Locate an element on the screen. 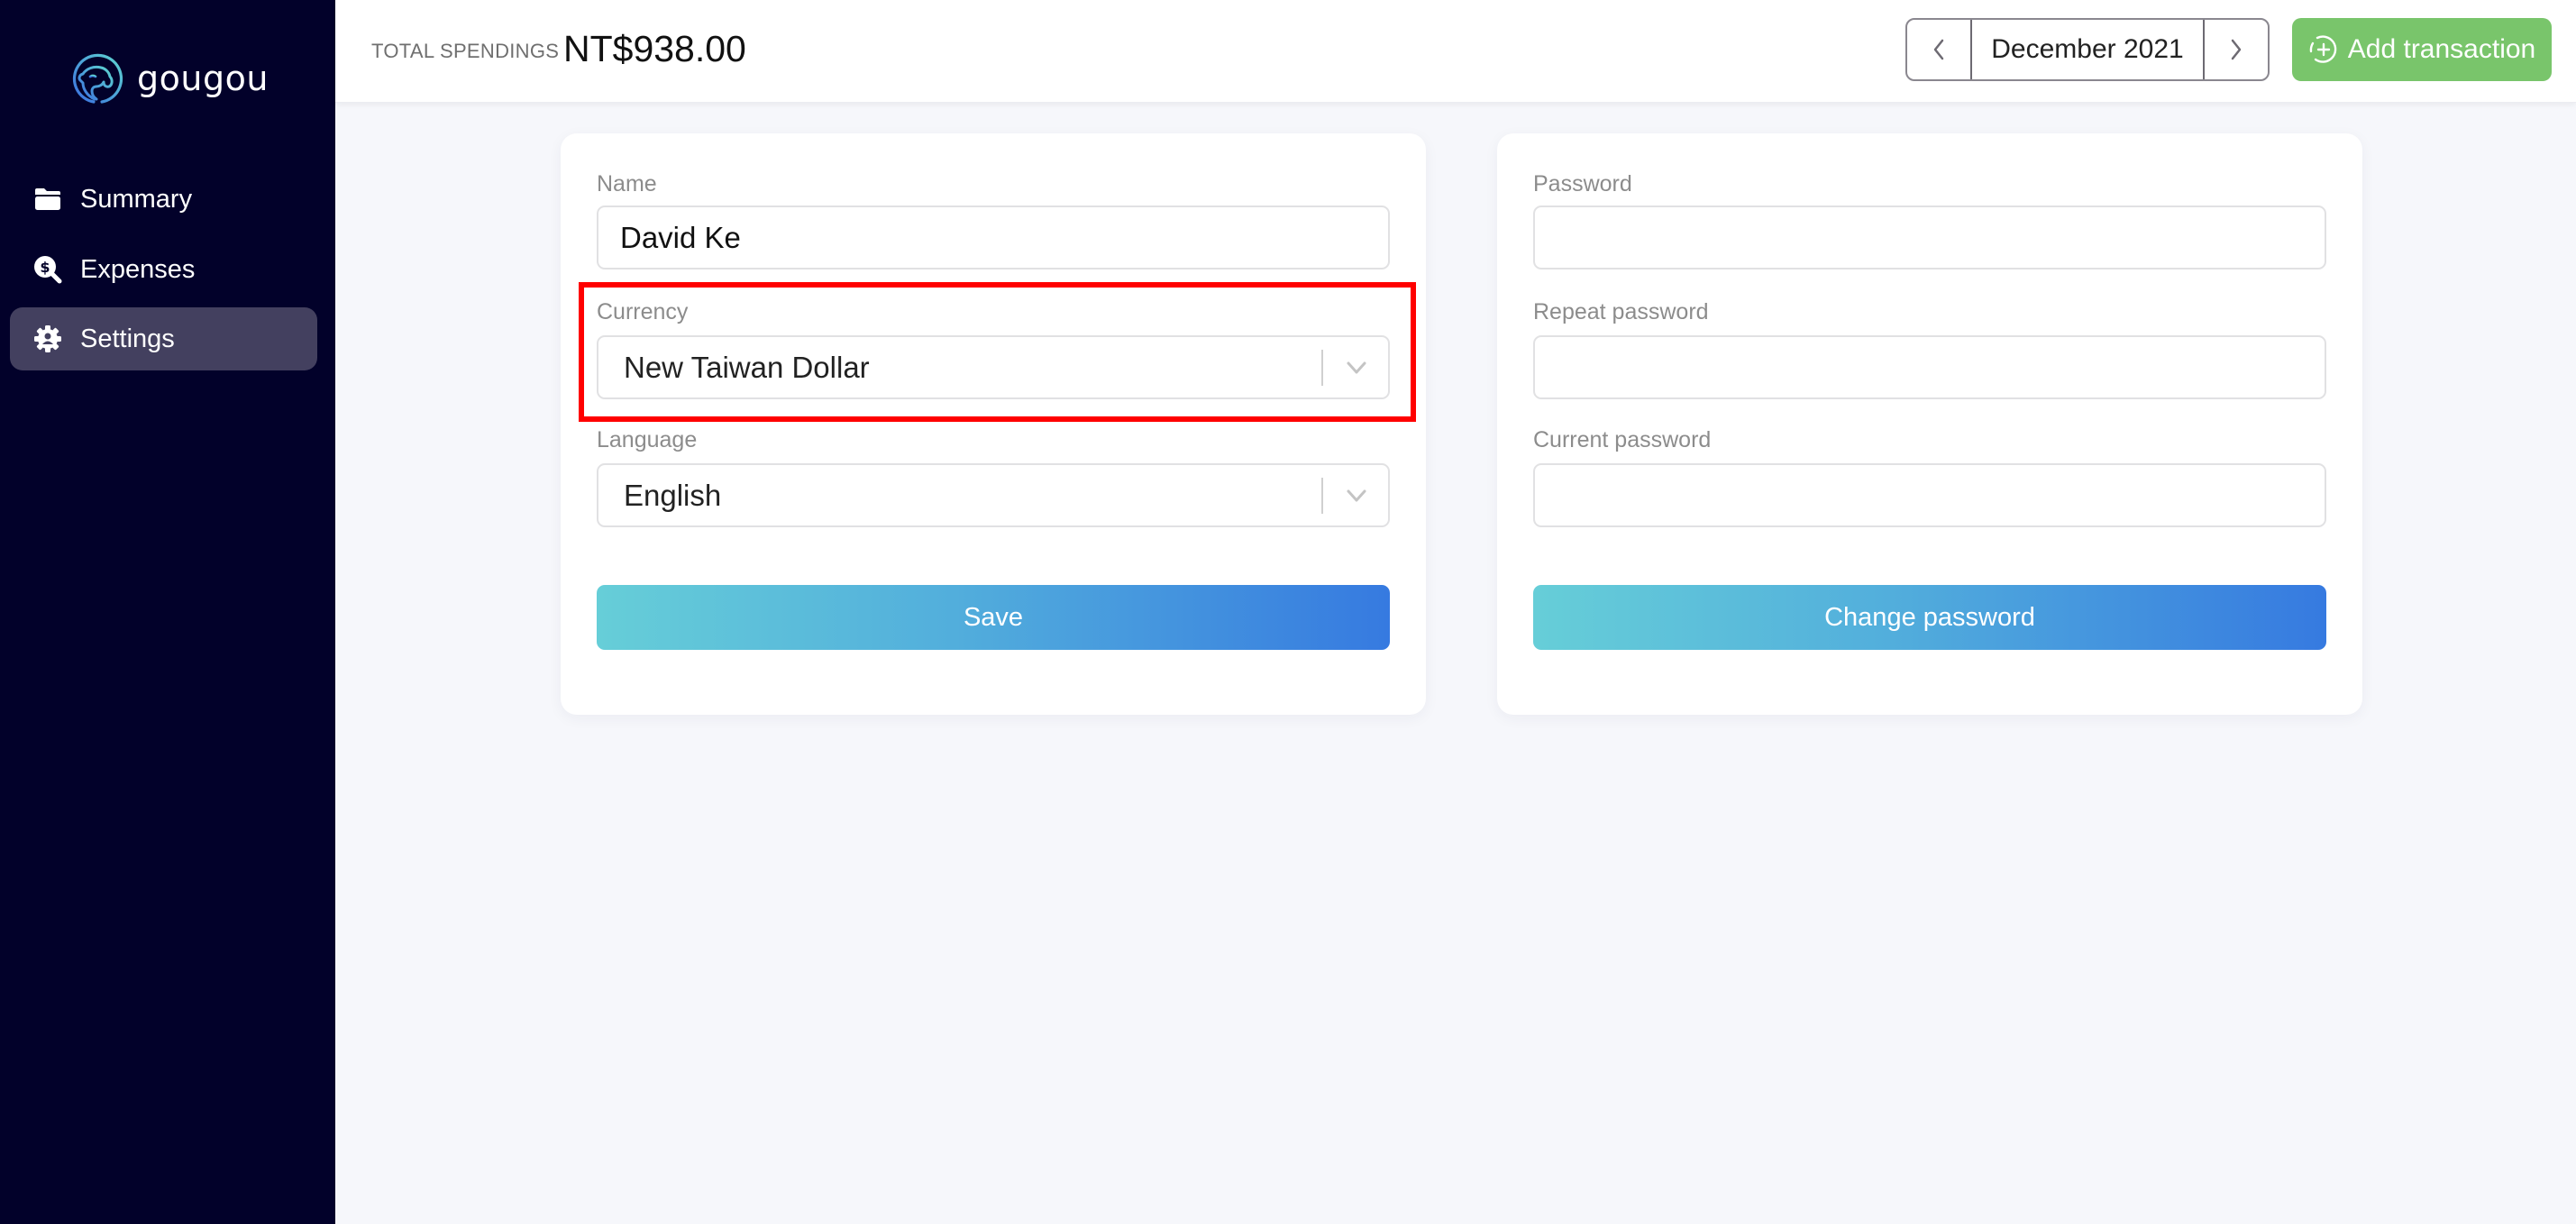 The width and height of the screenshot is (2576, 1224). change-password-button: Change password is located at coordinates (1929, 618).